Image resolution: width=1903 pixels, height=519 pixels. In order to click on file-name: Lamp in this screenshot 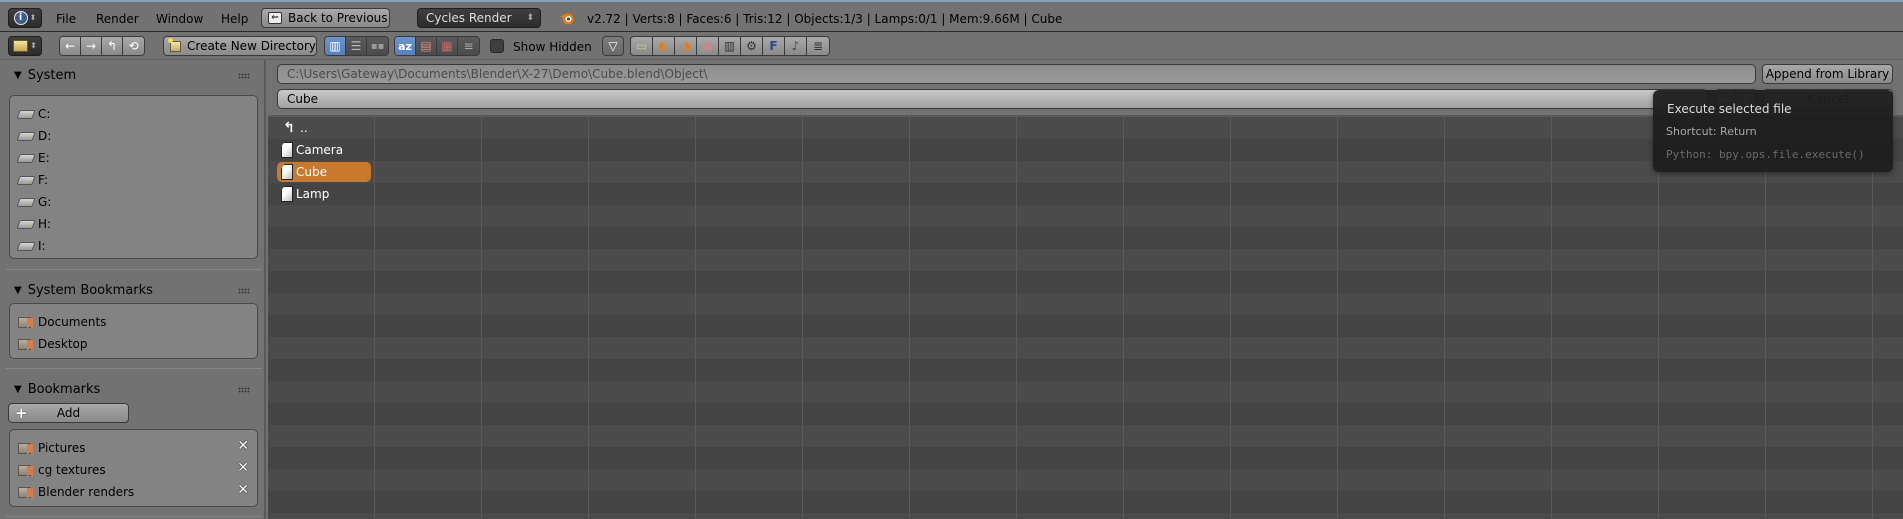, I will do `click(313, 194)`.